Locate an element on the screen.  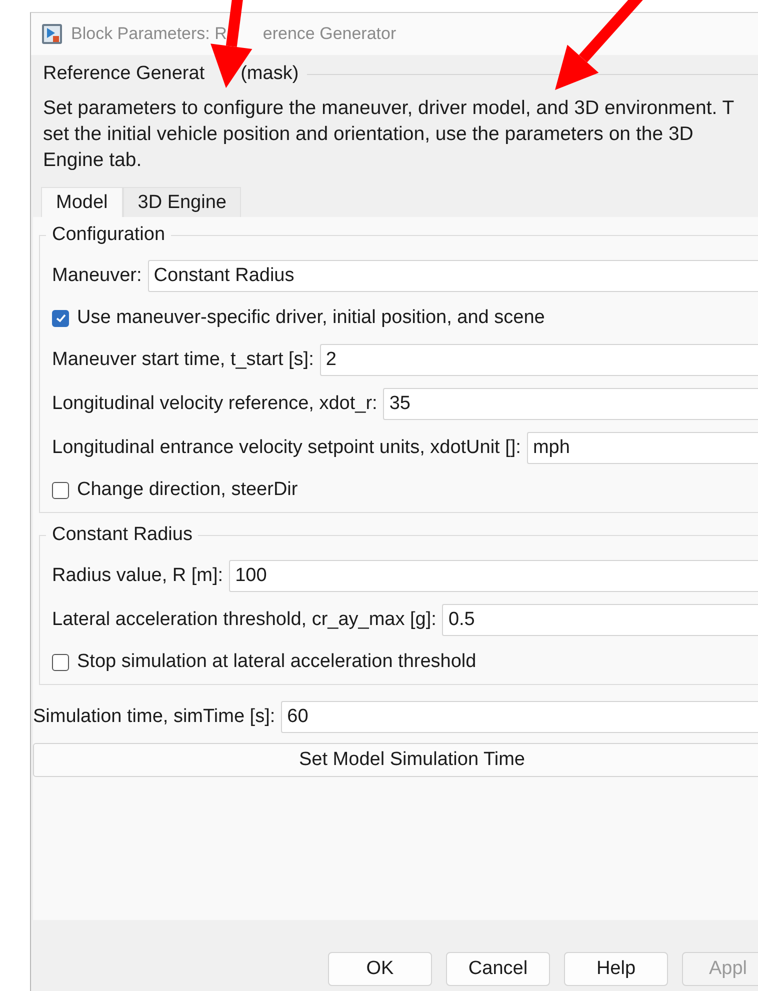
field-label: Radius value, R [m]: is located at coordinates (138, 576).